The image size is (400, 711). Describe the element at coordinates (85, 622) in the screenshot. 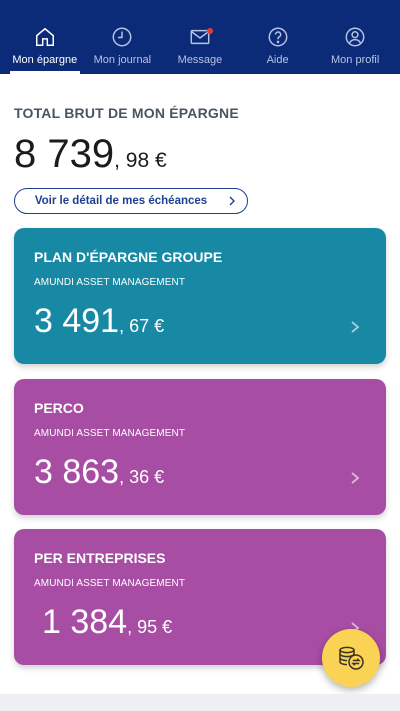

I see `amount-integer: 1 384` at that location.